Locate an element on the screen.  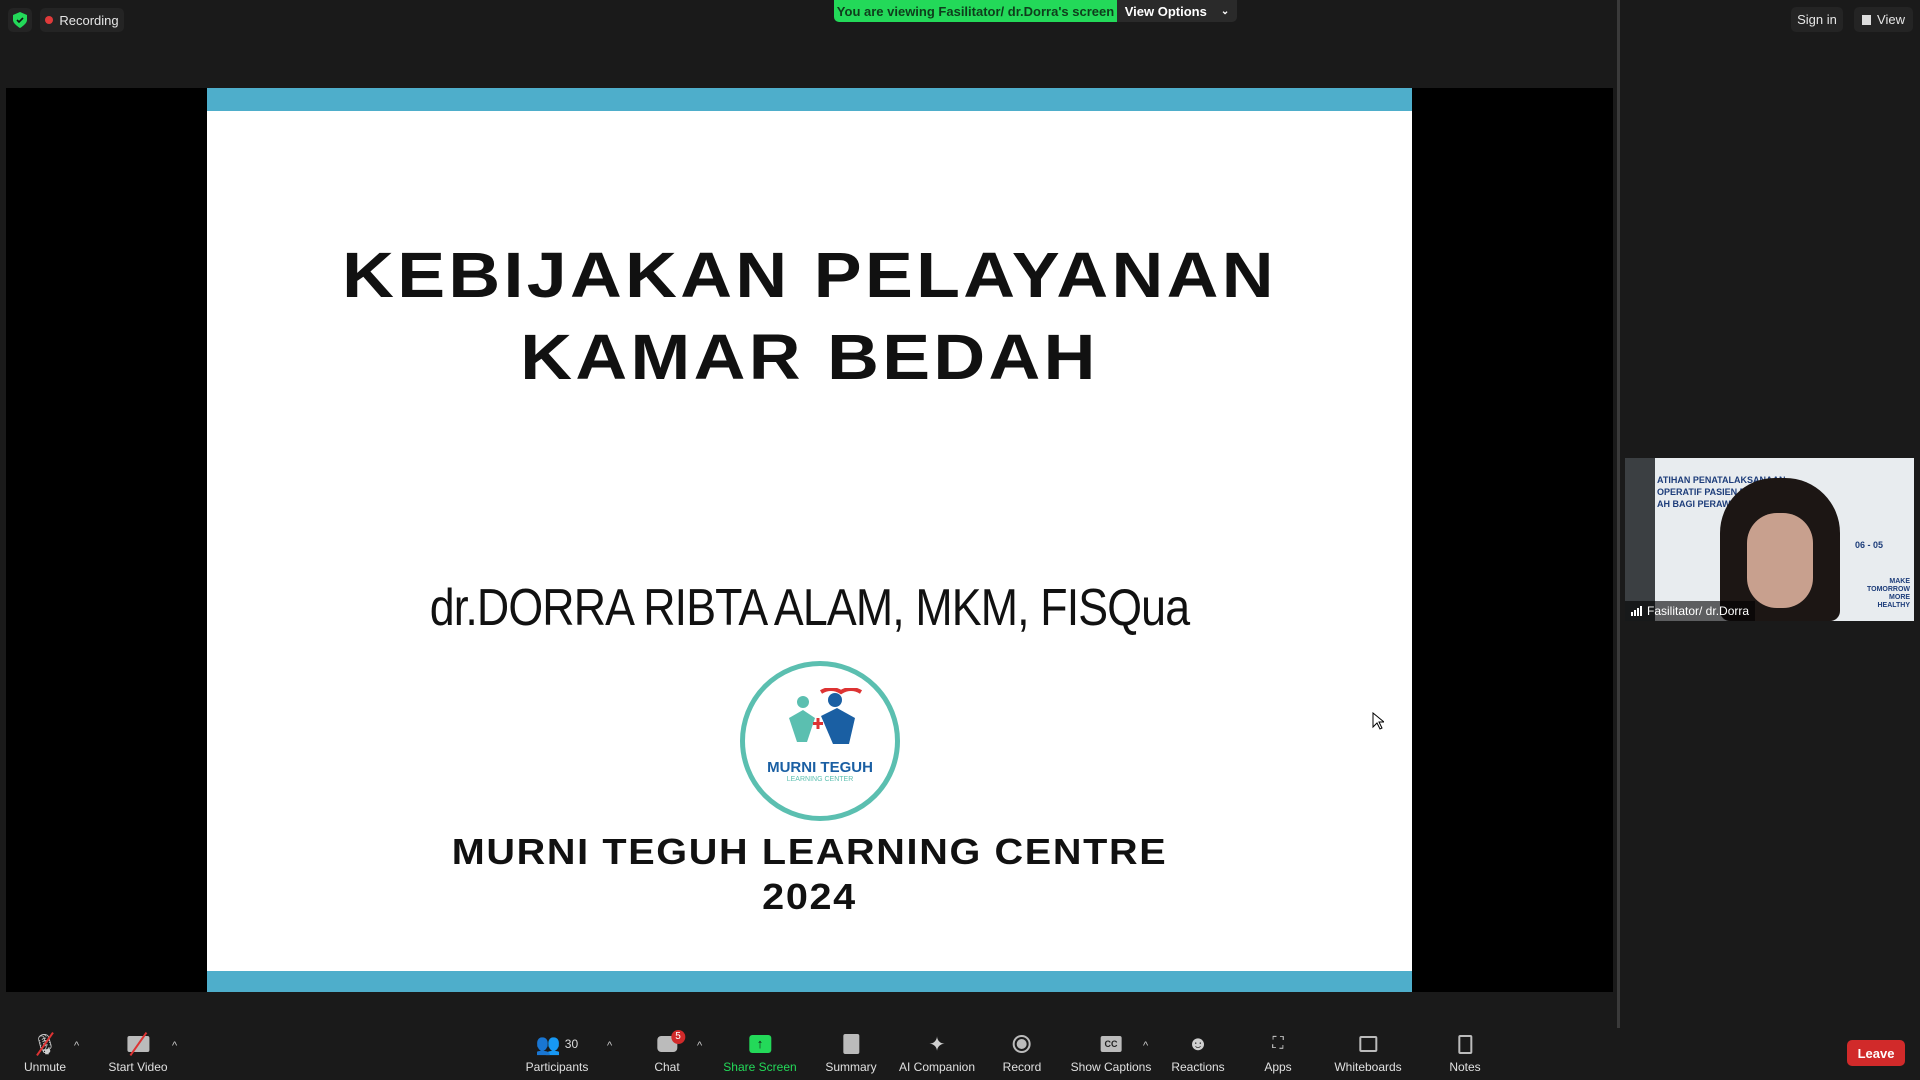
chat-label: Chat is located at coordinates (667, 1067).